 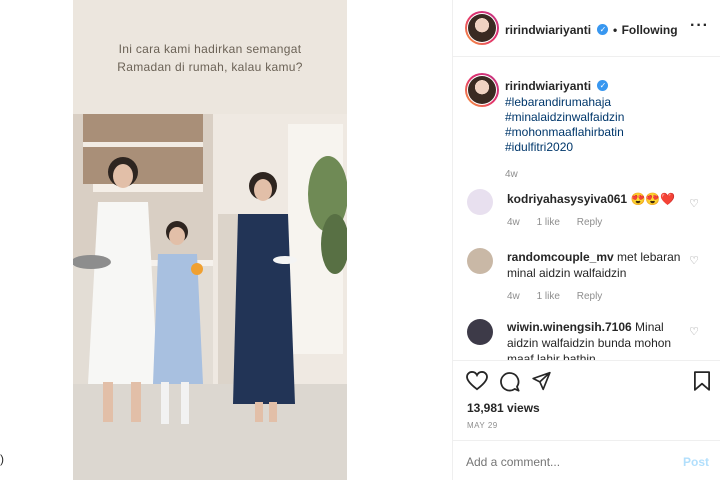 I want to click on following-button: Following, so click(x=650, y=30).